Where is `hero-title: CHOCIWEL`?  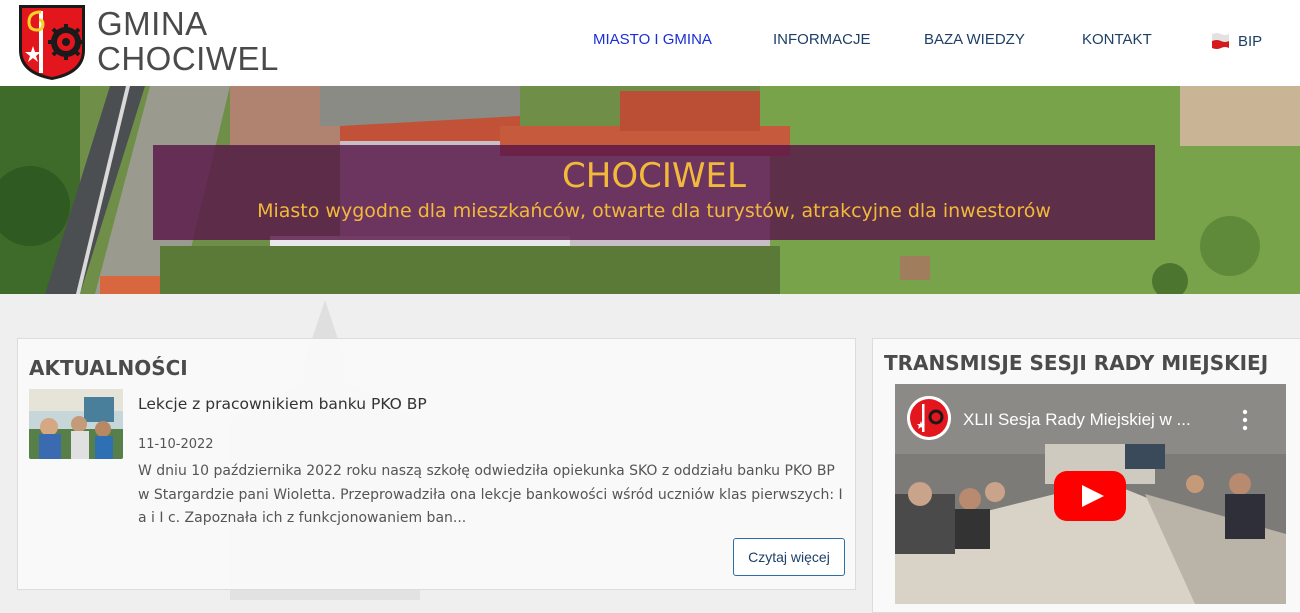 hero-title: CHOCIWEL is located at coordinates (654, 176).